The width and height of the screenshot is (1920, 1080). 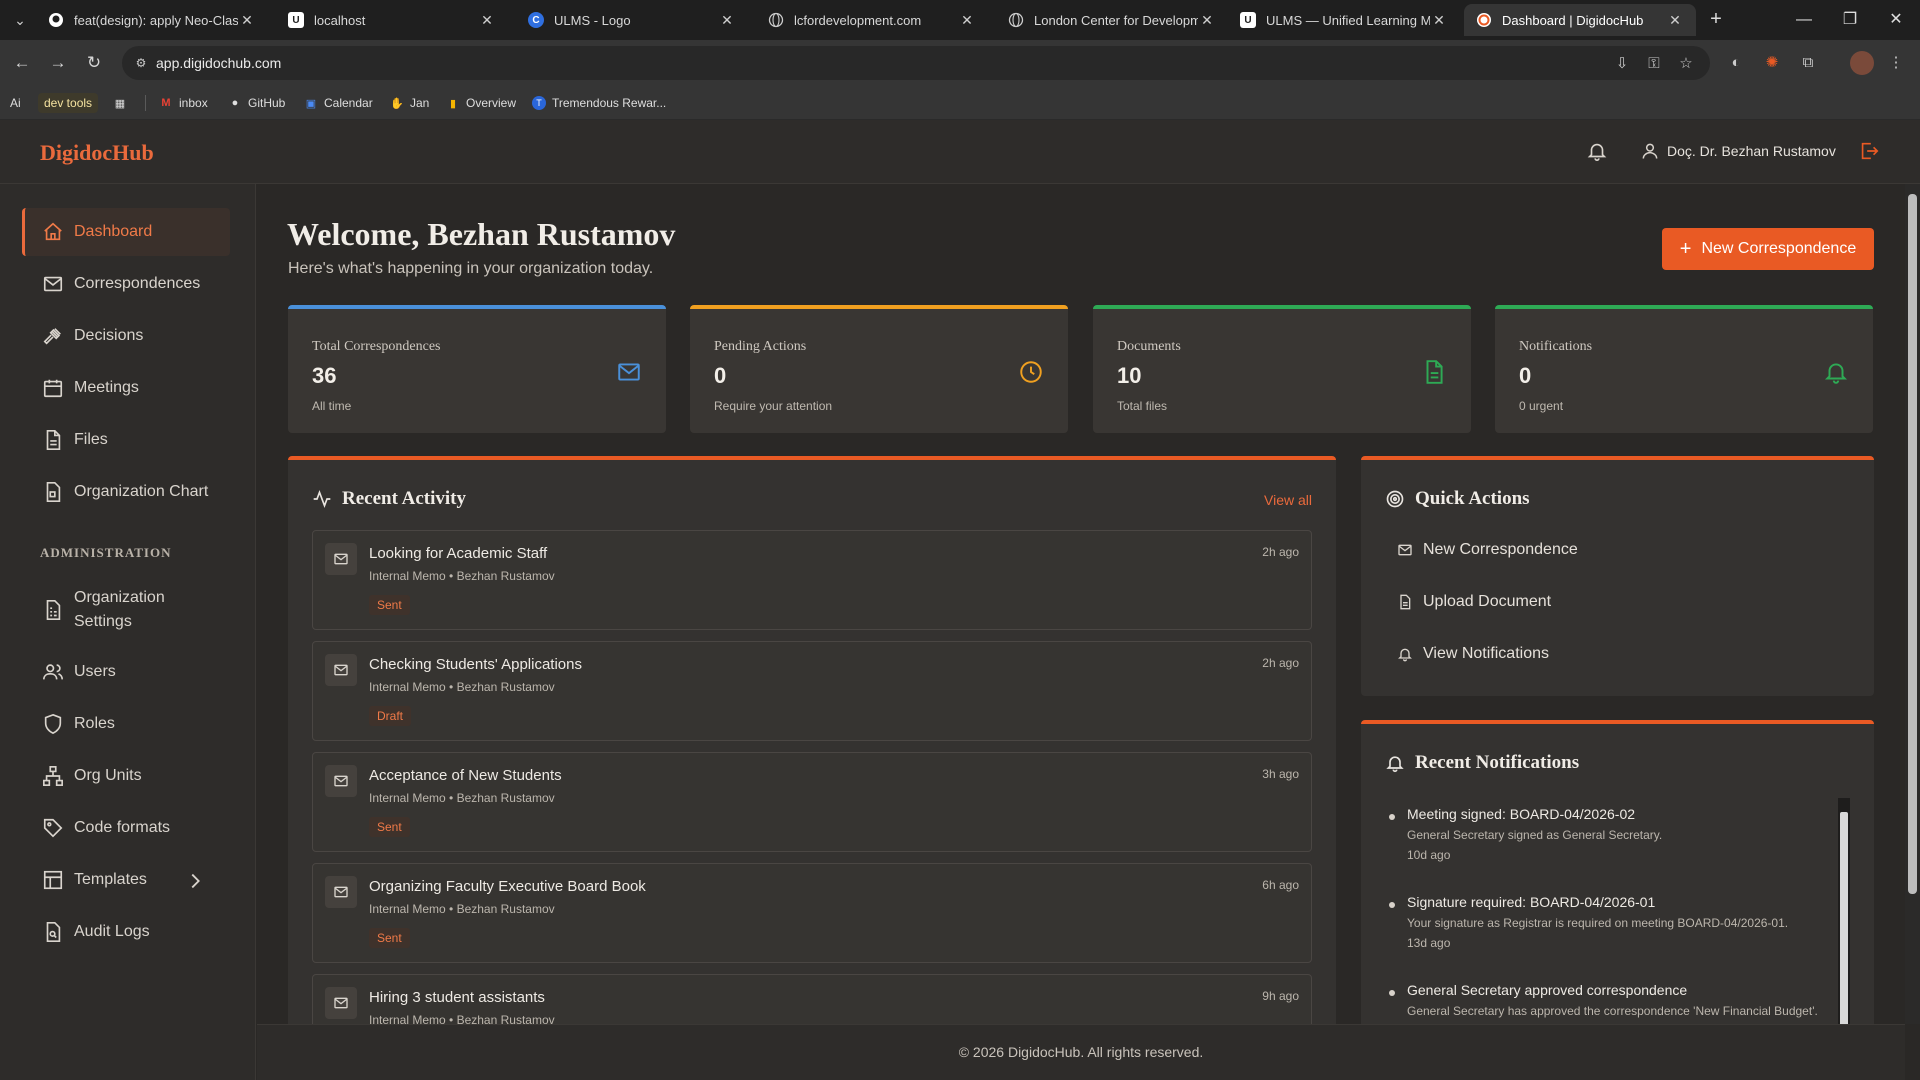 What do you see at coordinates (126, 610) in the screenshot?
I see `sidebar-item-organization-settings: Organization Settings` at bounding box center [126, 610].